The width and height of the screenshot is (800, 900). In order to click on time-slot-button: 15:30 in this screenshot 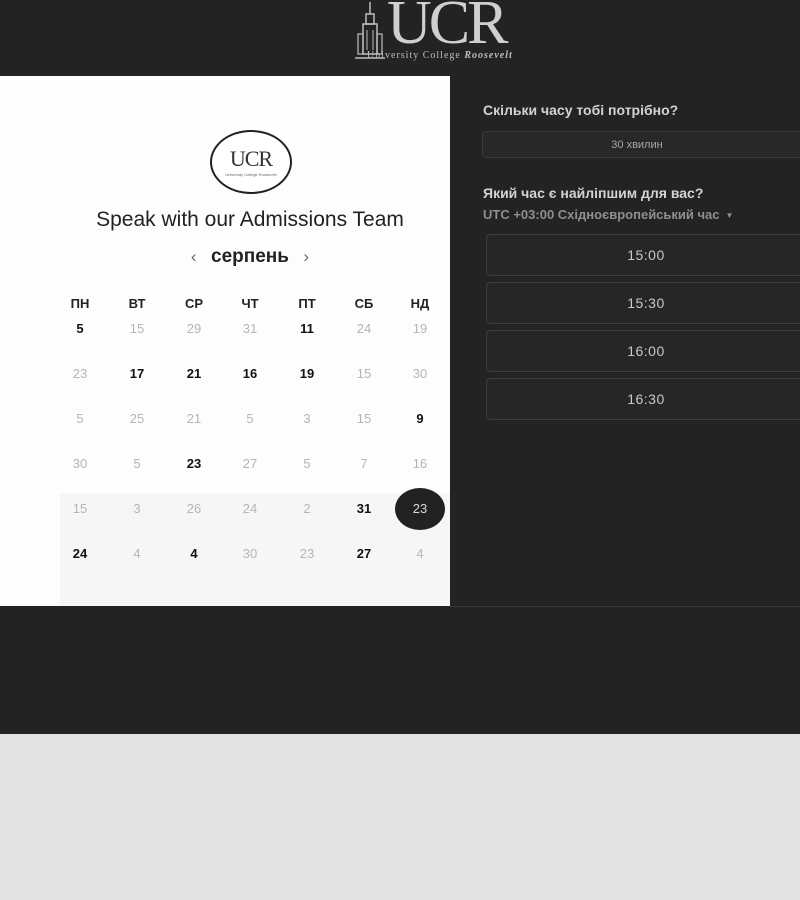, I will do `click(643, 303)`.